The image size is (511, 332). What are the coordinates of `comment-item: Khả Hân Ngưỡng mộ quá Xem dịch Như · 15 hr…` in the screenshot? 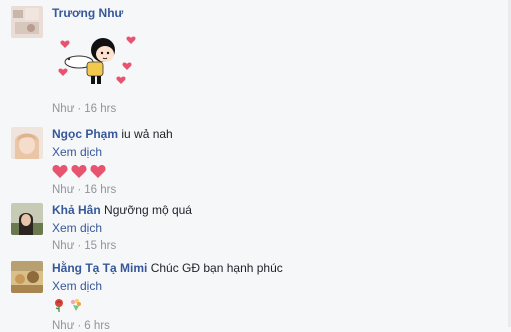 It's located at (251, 228).